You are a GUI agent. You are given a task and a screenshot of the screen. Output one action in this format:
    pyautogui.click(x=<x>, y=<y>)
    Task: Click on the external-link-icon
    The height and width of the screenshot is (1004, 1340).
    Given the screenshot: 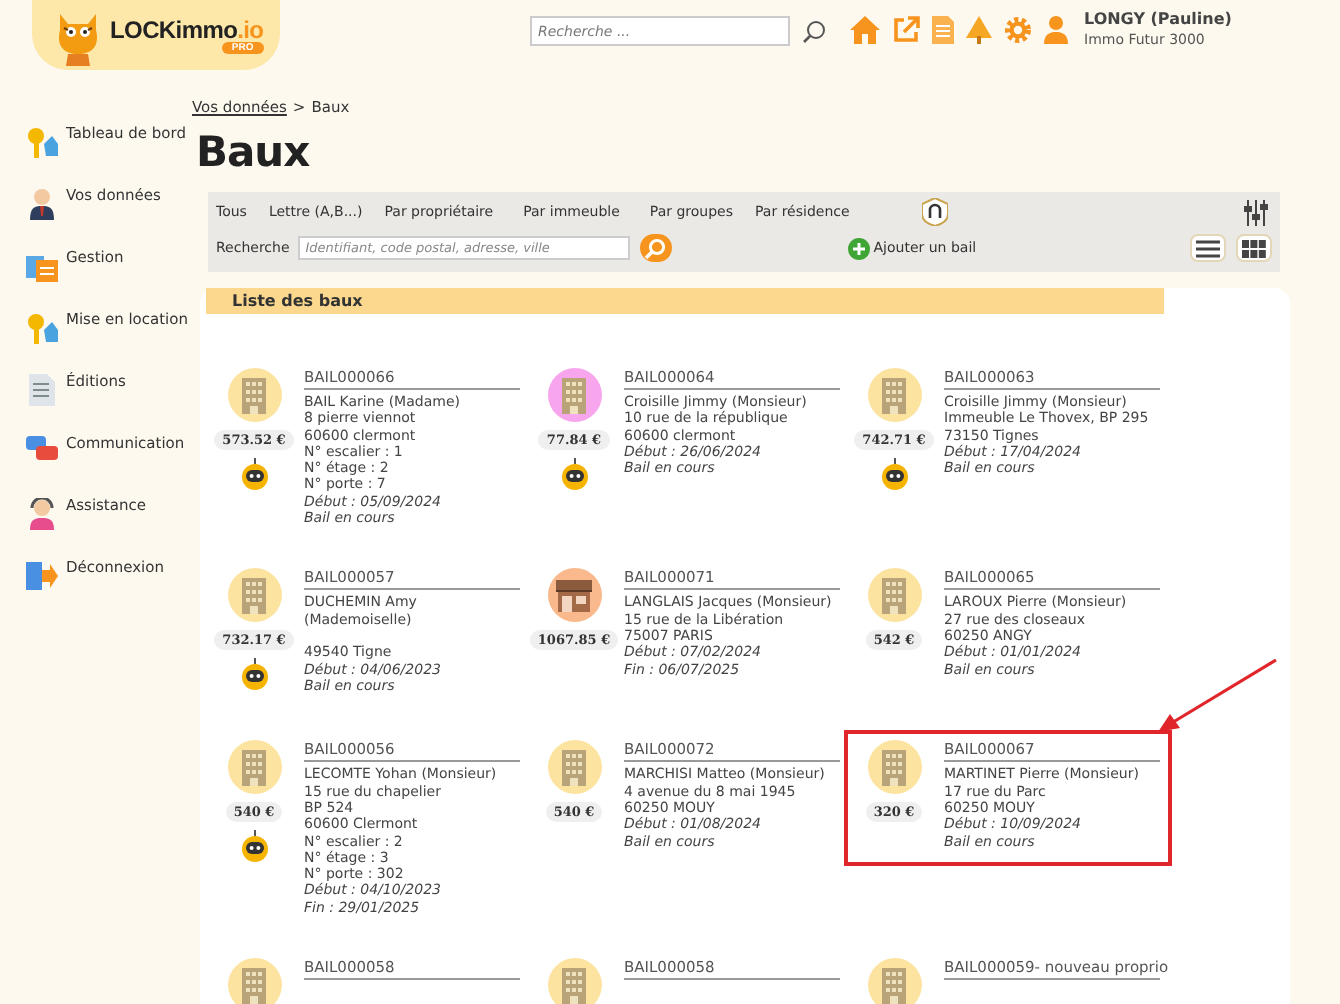 What is the action you would take?
    pyautogui.click(x=906, y=30)
    